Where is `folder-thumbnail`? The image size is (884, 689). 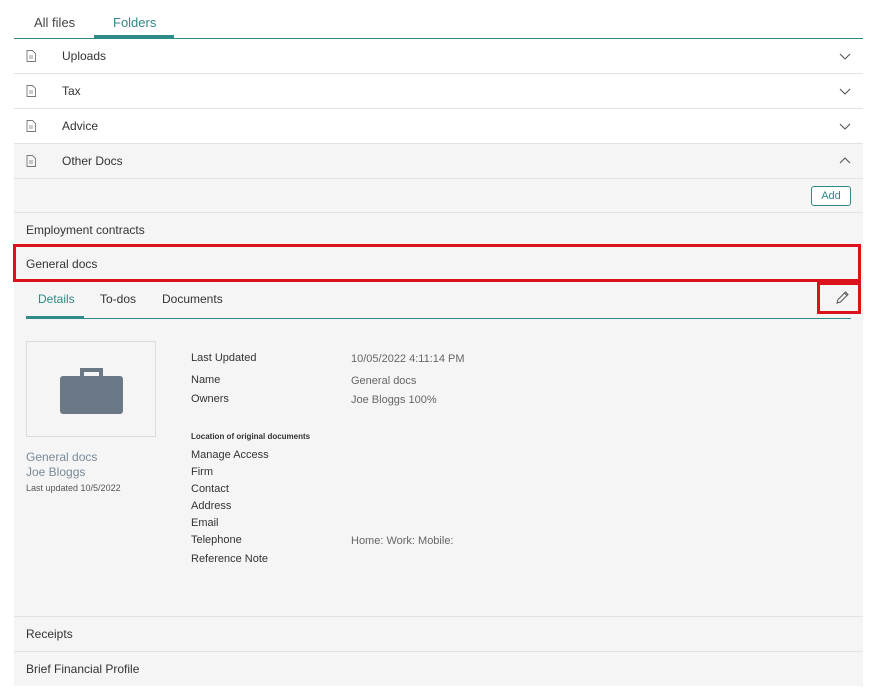
folder-thumbnail is located at coordinates (91, 389).